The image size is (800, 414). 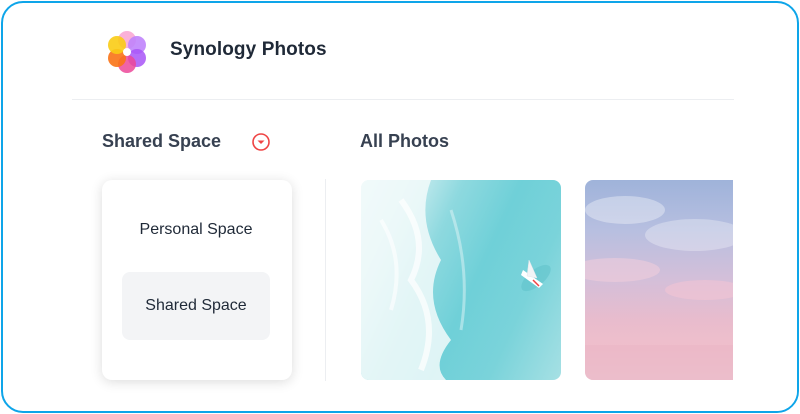 What do you see at coordinates (196, 306) in the screenshot?
I see `menu-item-shared-space: Shared Space` at bounding box center [196, 306].